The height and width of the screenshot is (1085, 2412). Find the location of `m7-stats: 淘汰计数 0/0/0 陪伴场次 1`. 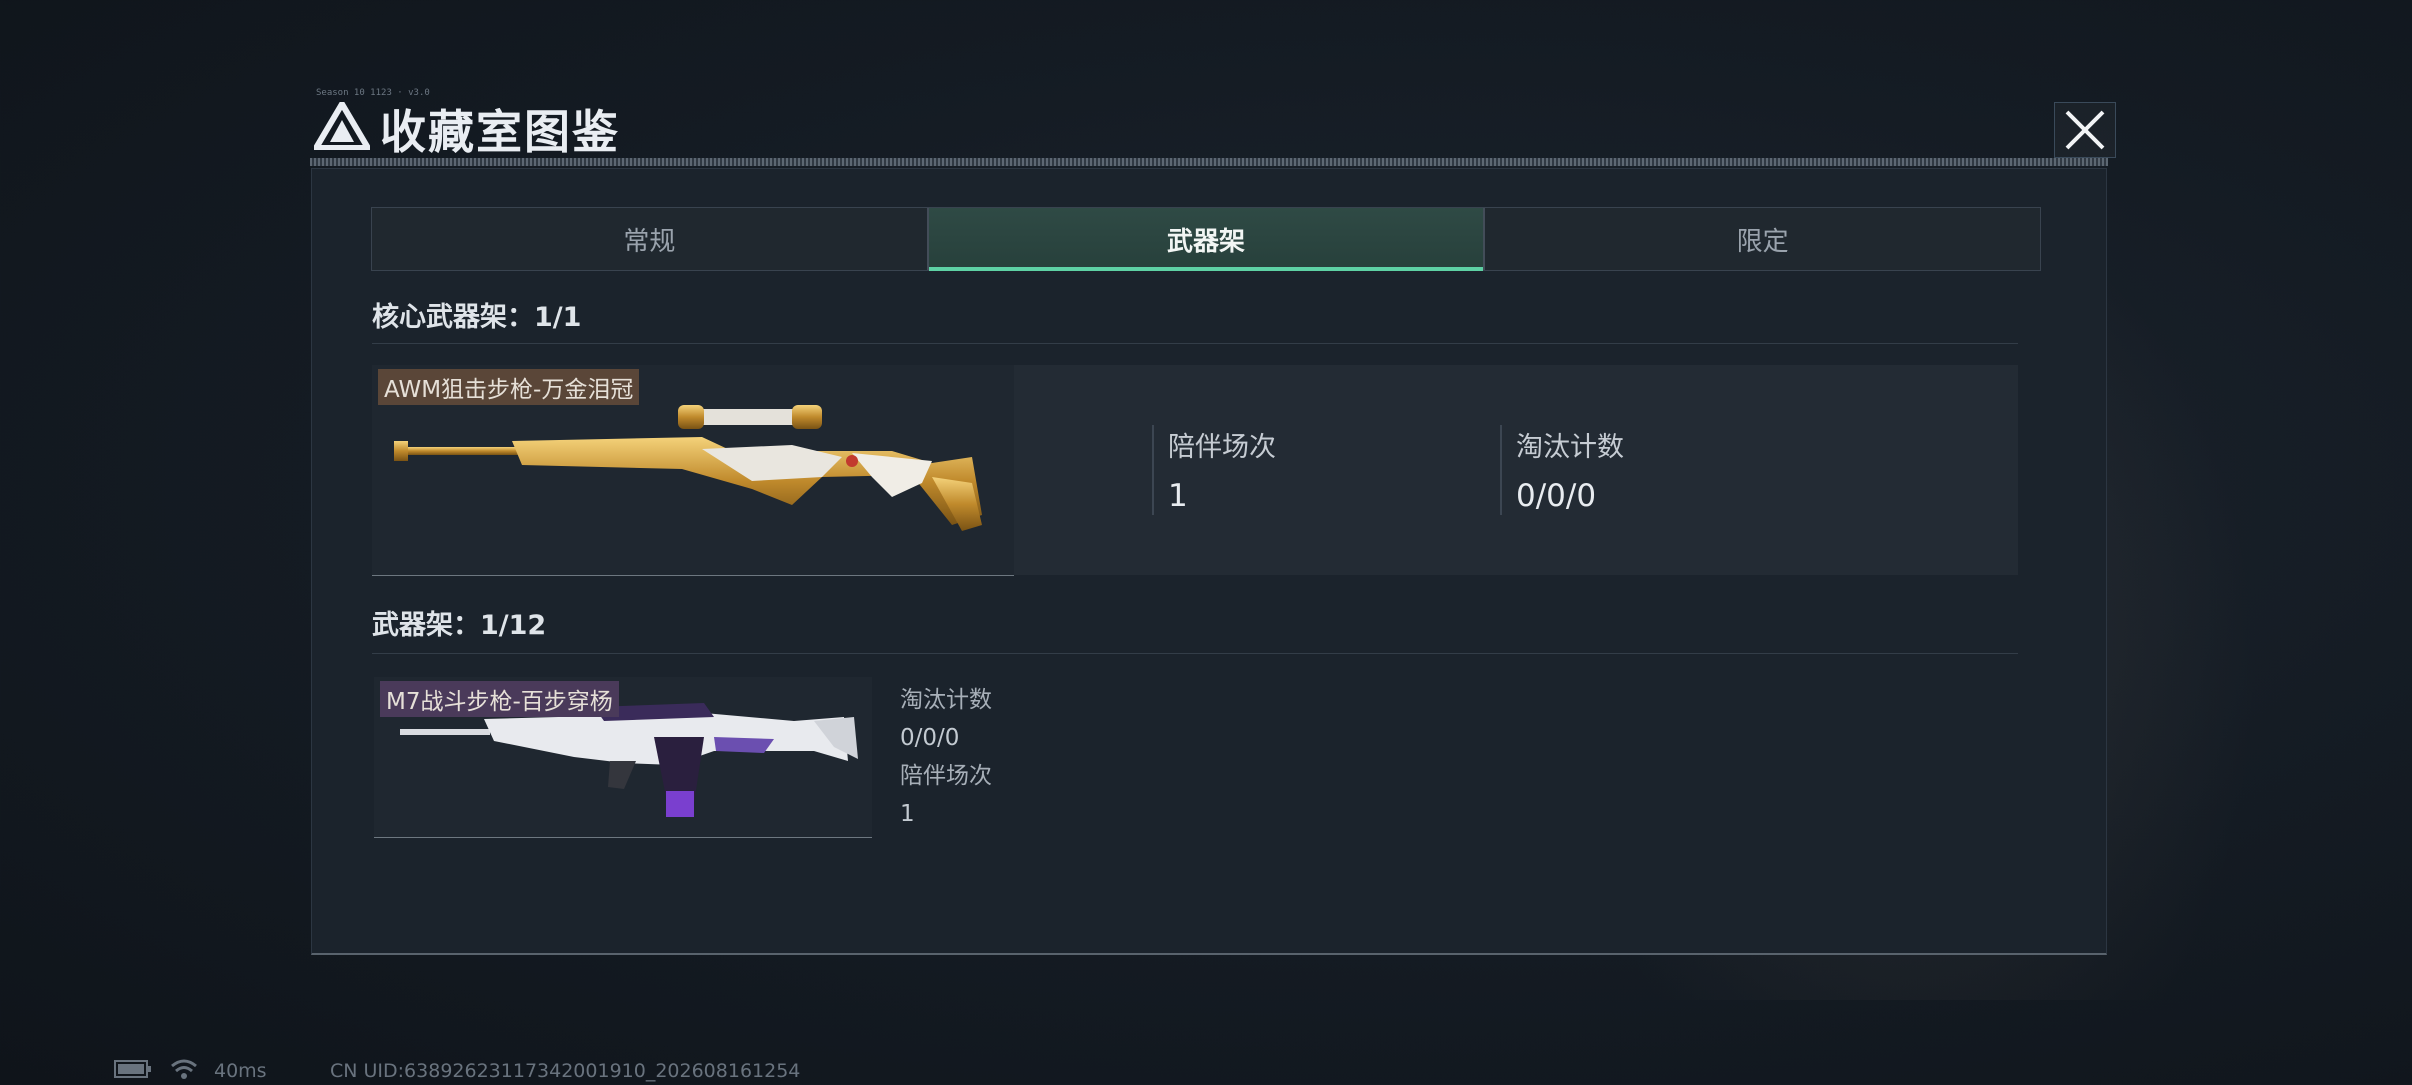

m7-stats: 淘汰计数 0/0/0 陪伴场次 1 is located at coordinates (946, 757).